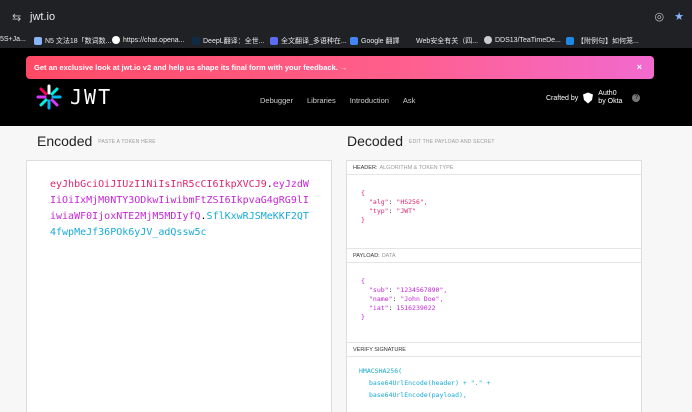 Image resolution: width=692 pixels, height=412 pixels. I want to click on token-header-part: eyJhbGciOiJIUzI1NiIsInR5cCI6IkpXVCJ9, so click(158, 184).